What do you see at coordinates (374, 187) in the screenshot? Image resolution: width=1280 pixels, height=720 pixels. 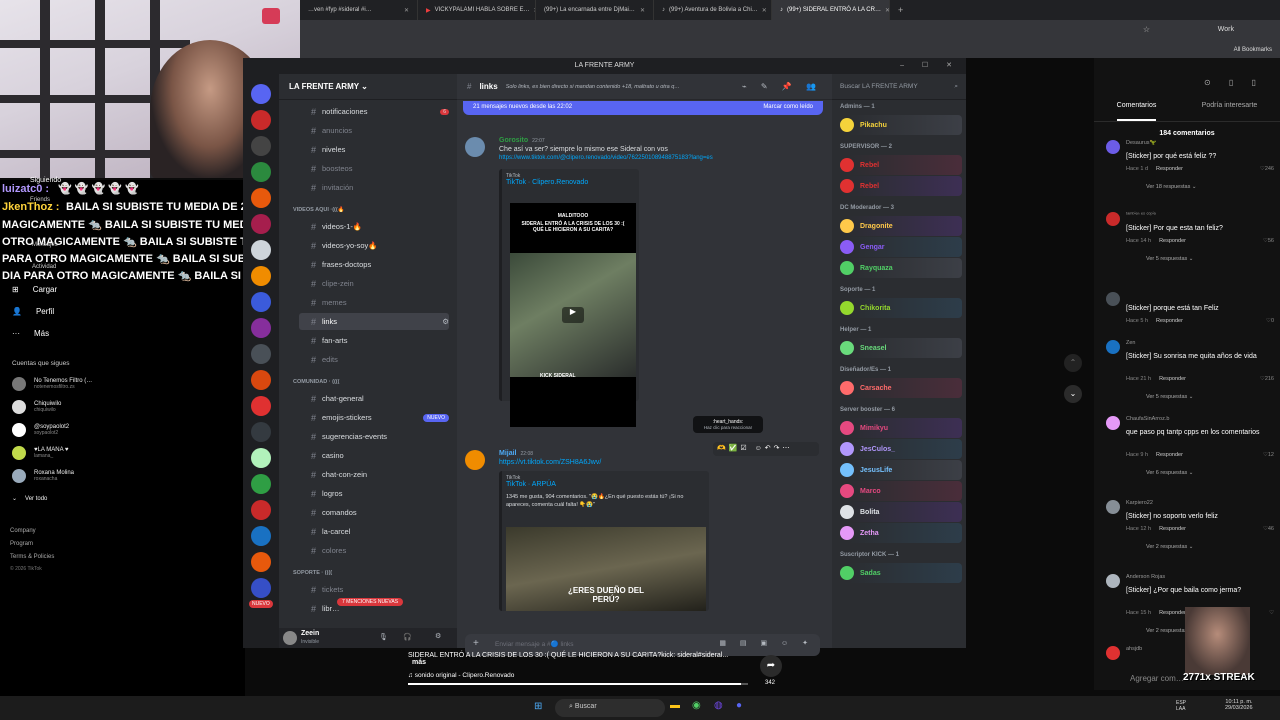 I see `channel-invitacion: # invitación` at bounding box center [374, 187].